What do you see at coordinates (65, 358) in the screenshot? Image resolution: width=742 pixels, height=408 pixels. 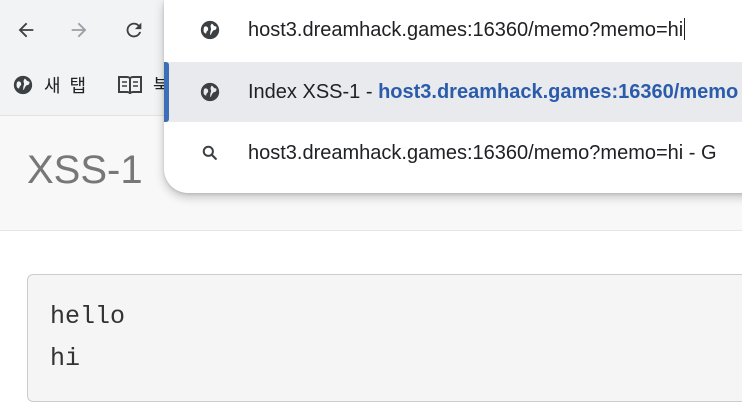 I see `memo-line: hi` at bounding box center [65, 358].